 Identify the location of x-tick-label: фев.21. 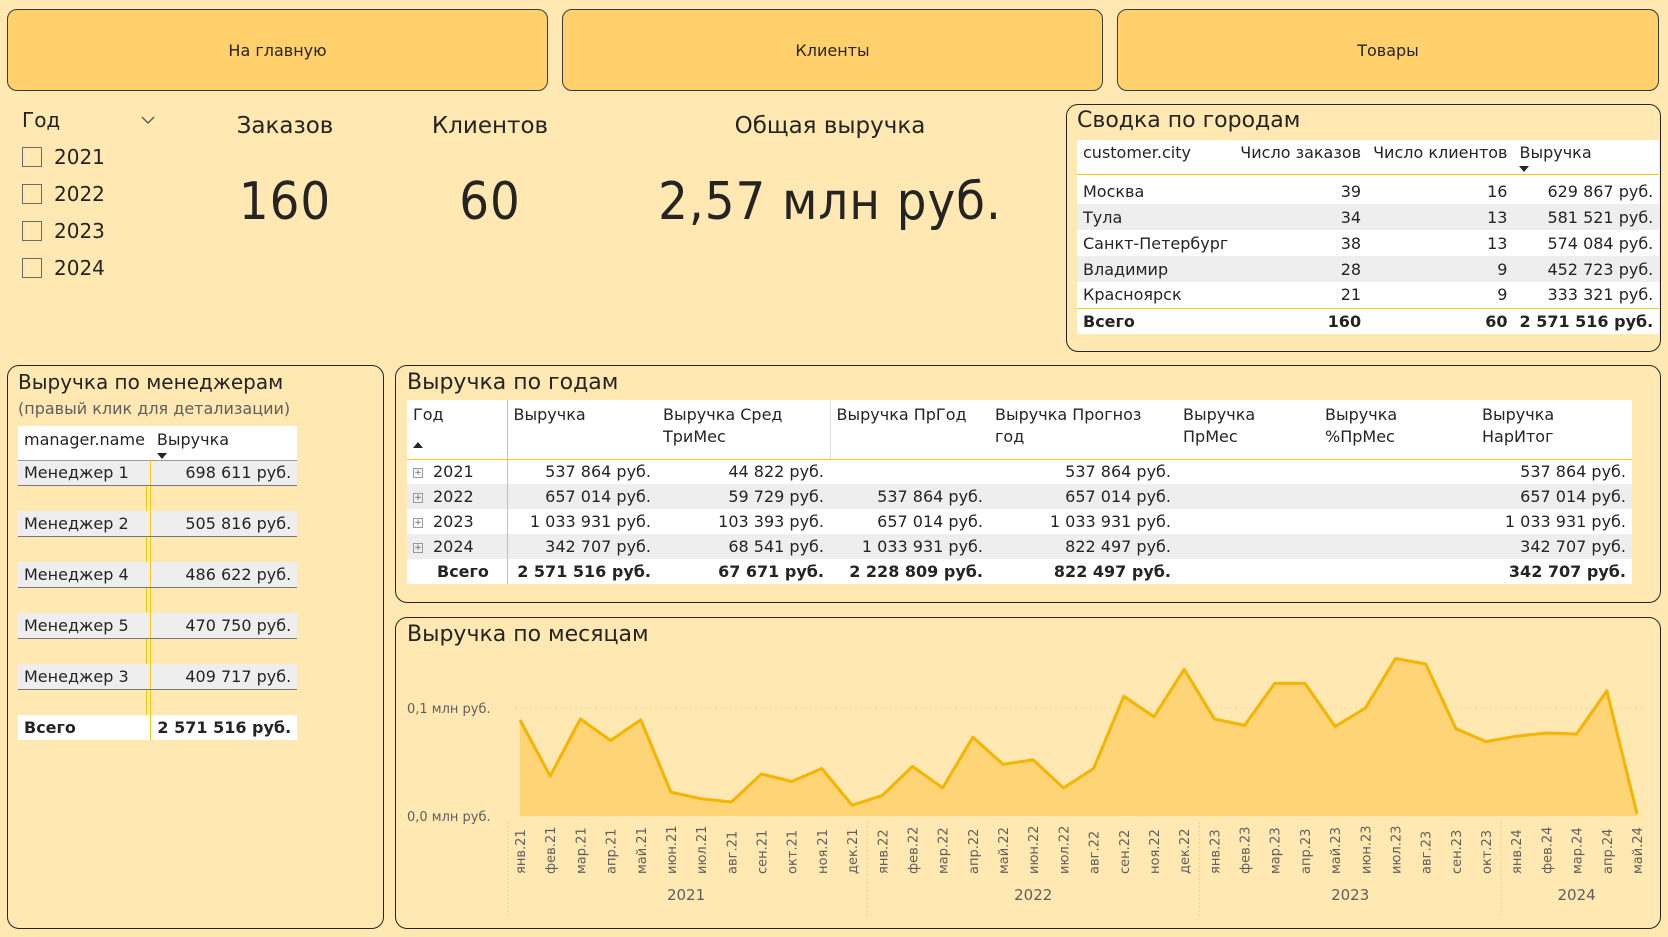
(551, 850).